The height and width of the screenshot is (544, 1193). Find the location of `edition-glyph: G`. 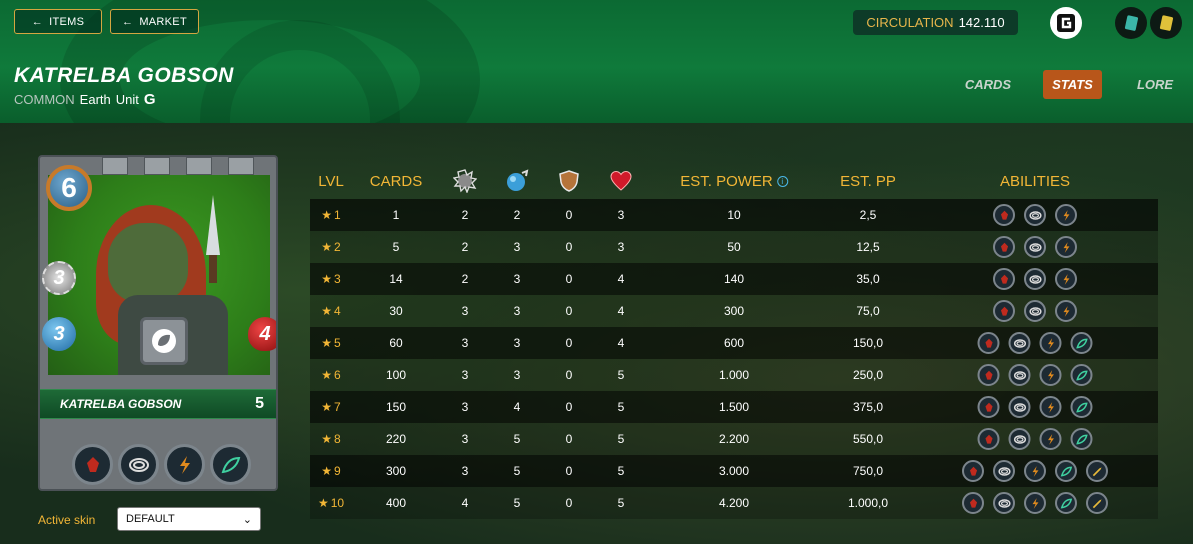

edition-glyph: G is located at coordinates (149, 99).